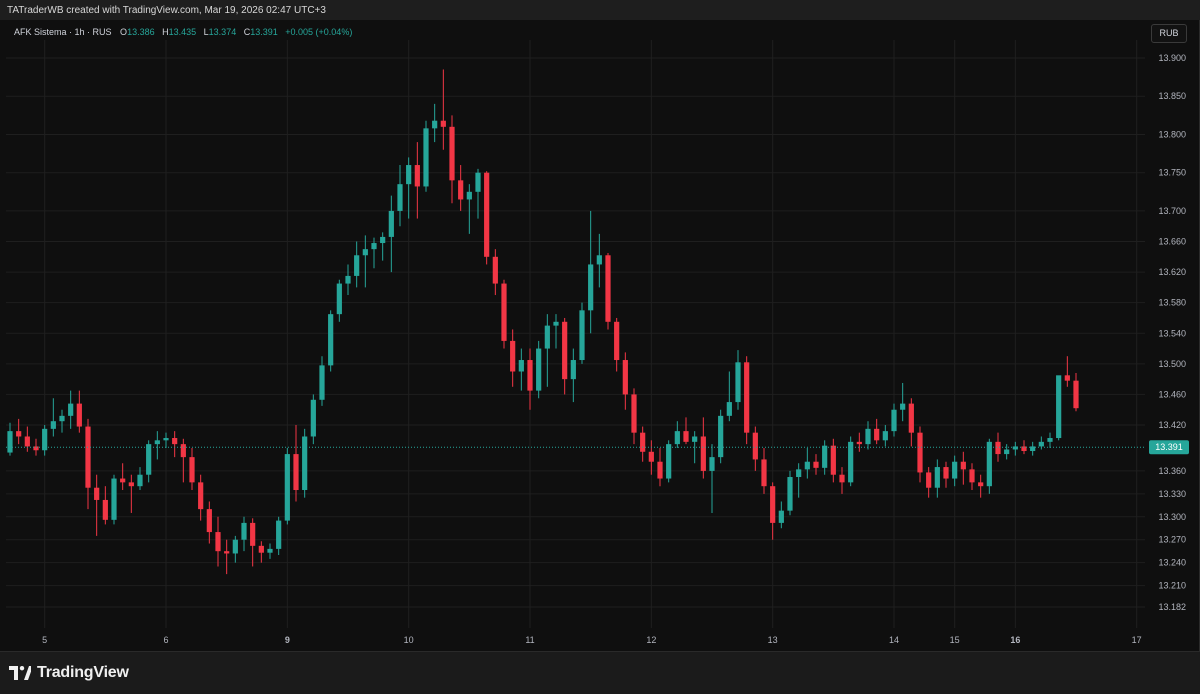 This screenshot has width=1200, height=694. What do you see at coordinates (63, 32) in the screenshot?
I see `symbol-label: AFK Sistema · 1h · RUS` at bounding box center [63, 32].